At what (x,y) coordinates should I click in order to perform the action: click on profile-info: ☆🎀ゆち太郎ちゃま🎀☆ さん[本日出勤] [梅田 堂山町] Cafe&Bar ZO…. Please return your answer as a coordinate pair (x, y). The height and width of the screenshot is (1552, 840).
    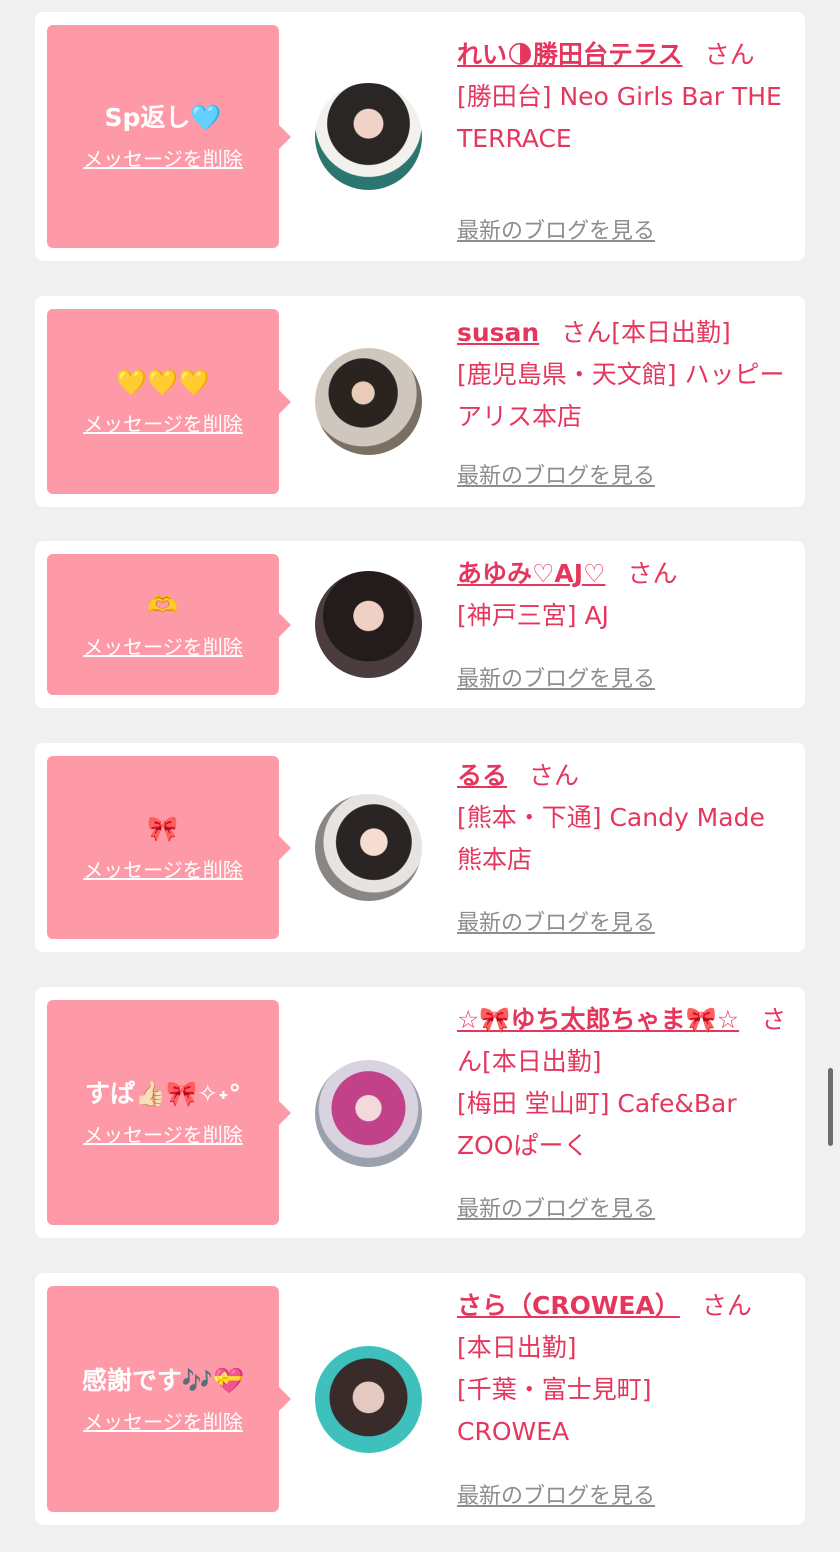
    Looking at the image, I should click on (625, 1083).